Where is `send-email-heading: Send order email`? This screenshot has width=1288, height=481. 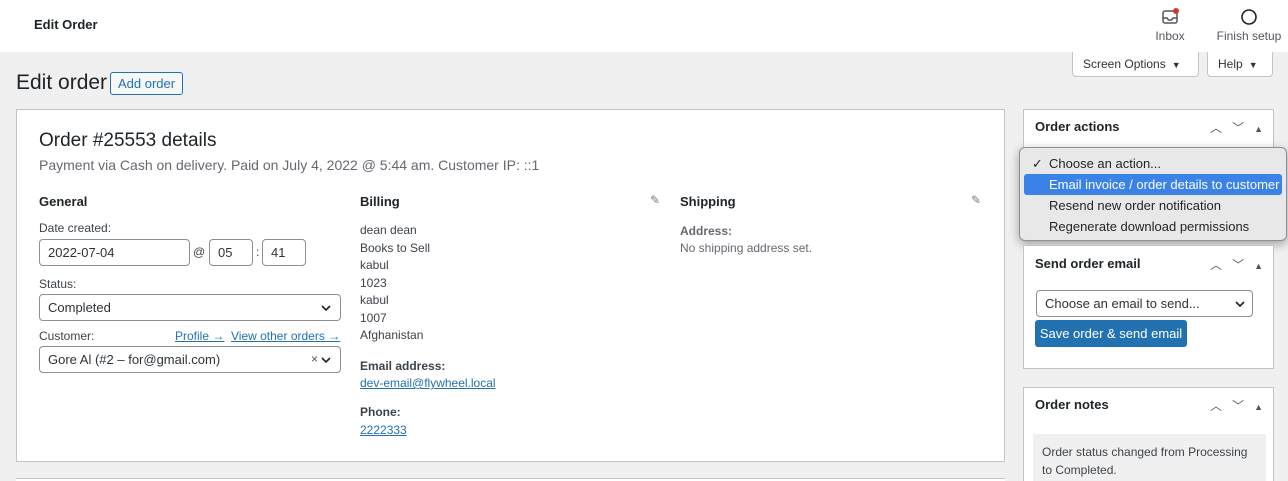 send-email-heading: Send order email is located at coordinates (1088, 263).